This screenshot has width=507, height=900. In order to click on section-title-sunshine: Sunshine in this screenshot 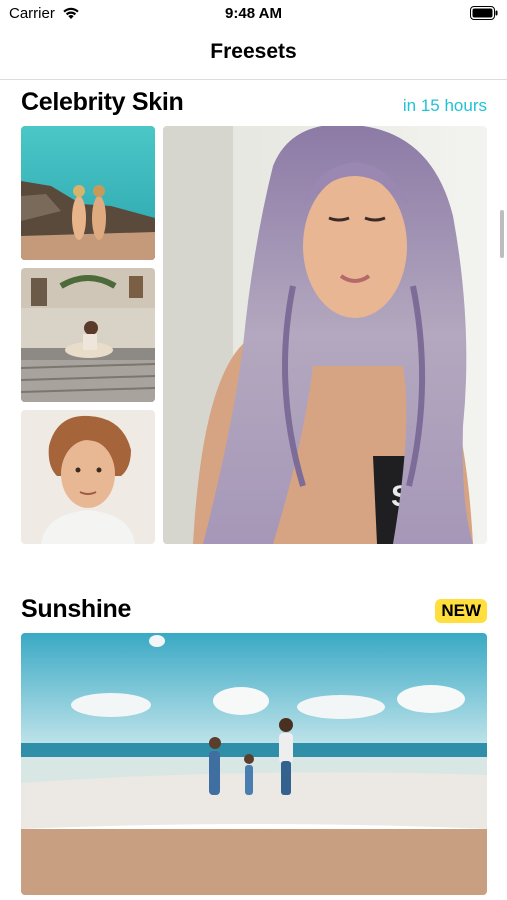, I will do `click(76, 609)`.